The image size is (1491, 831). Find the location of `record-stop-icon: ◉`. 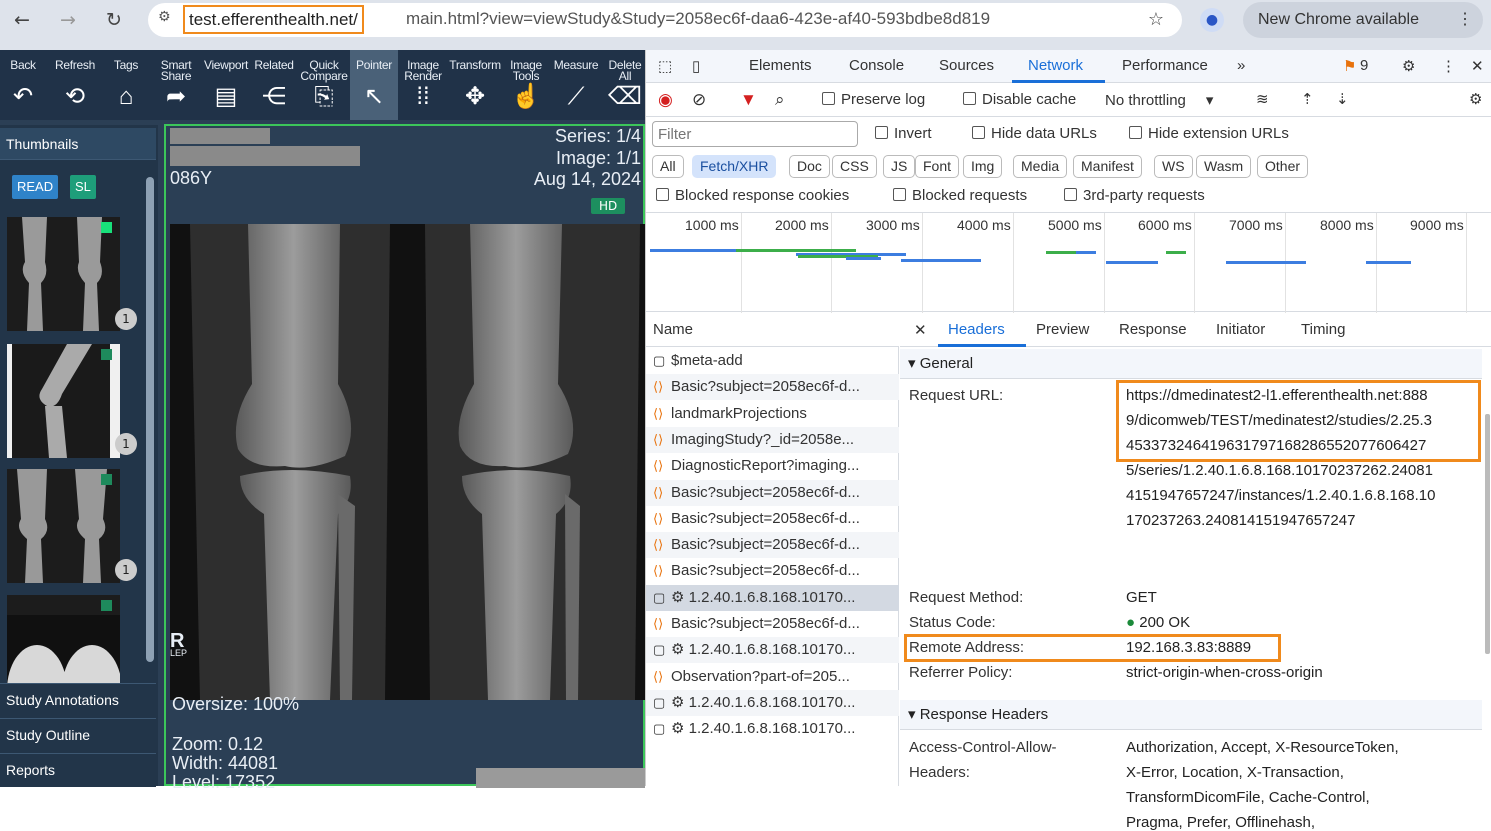

record-stop-icon: ◉ is located at coordinates (665, 100).